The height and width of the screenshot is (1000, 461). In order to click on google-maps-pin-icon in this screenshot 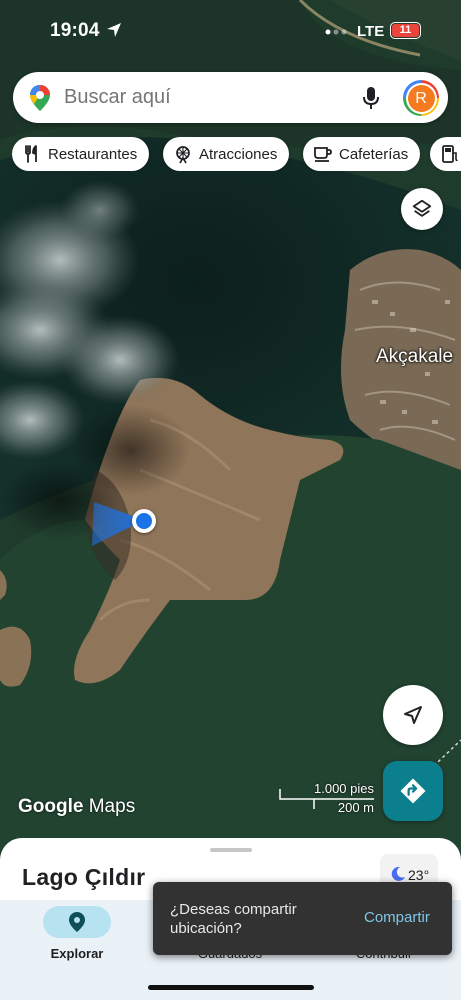, I will do `click(40, 98)`.